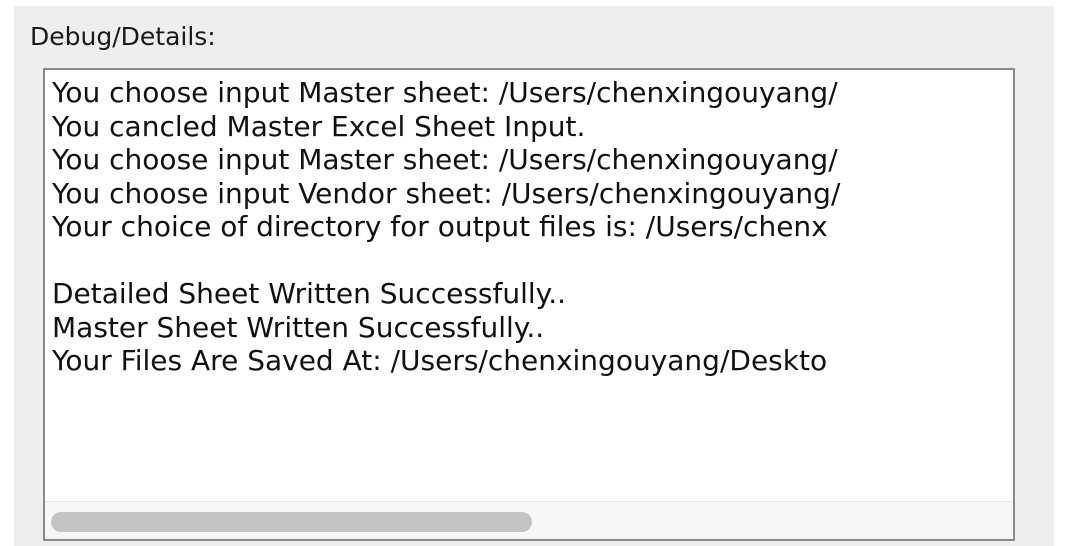 This screenshot has height=546, width=1077. I want to click on debug-details-label: Debug/Details:, so click(123, 36).